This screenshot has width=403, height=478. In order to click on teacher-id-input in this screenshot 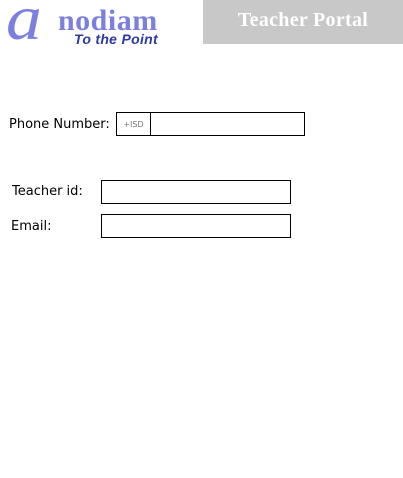, I will do `click(196, 192)`.